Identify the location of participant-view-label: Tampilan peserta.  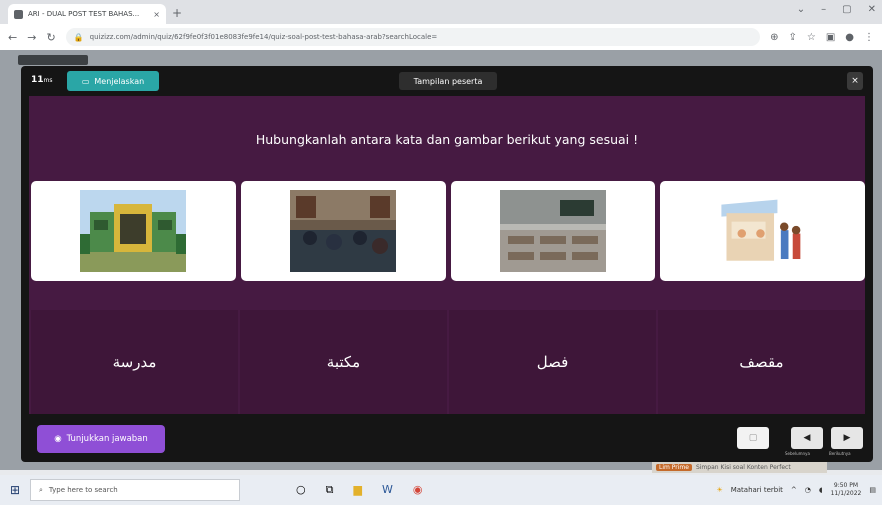
(448, 81).